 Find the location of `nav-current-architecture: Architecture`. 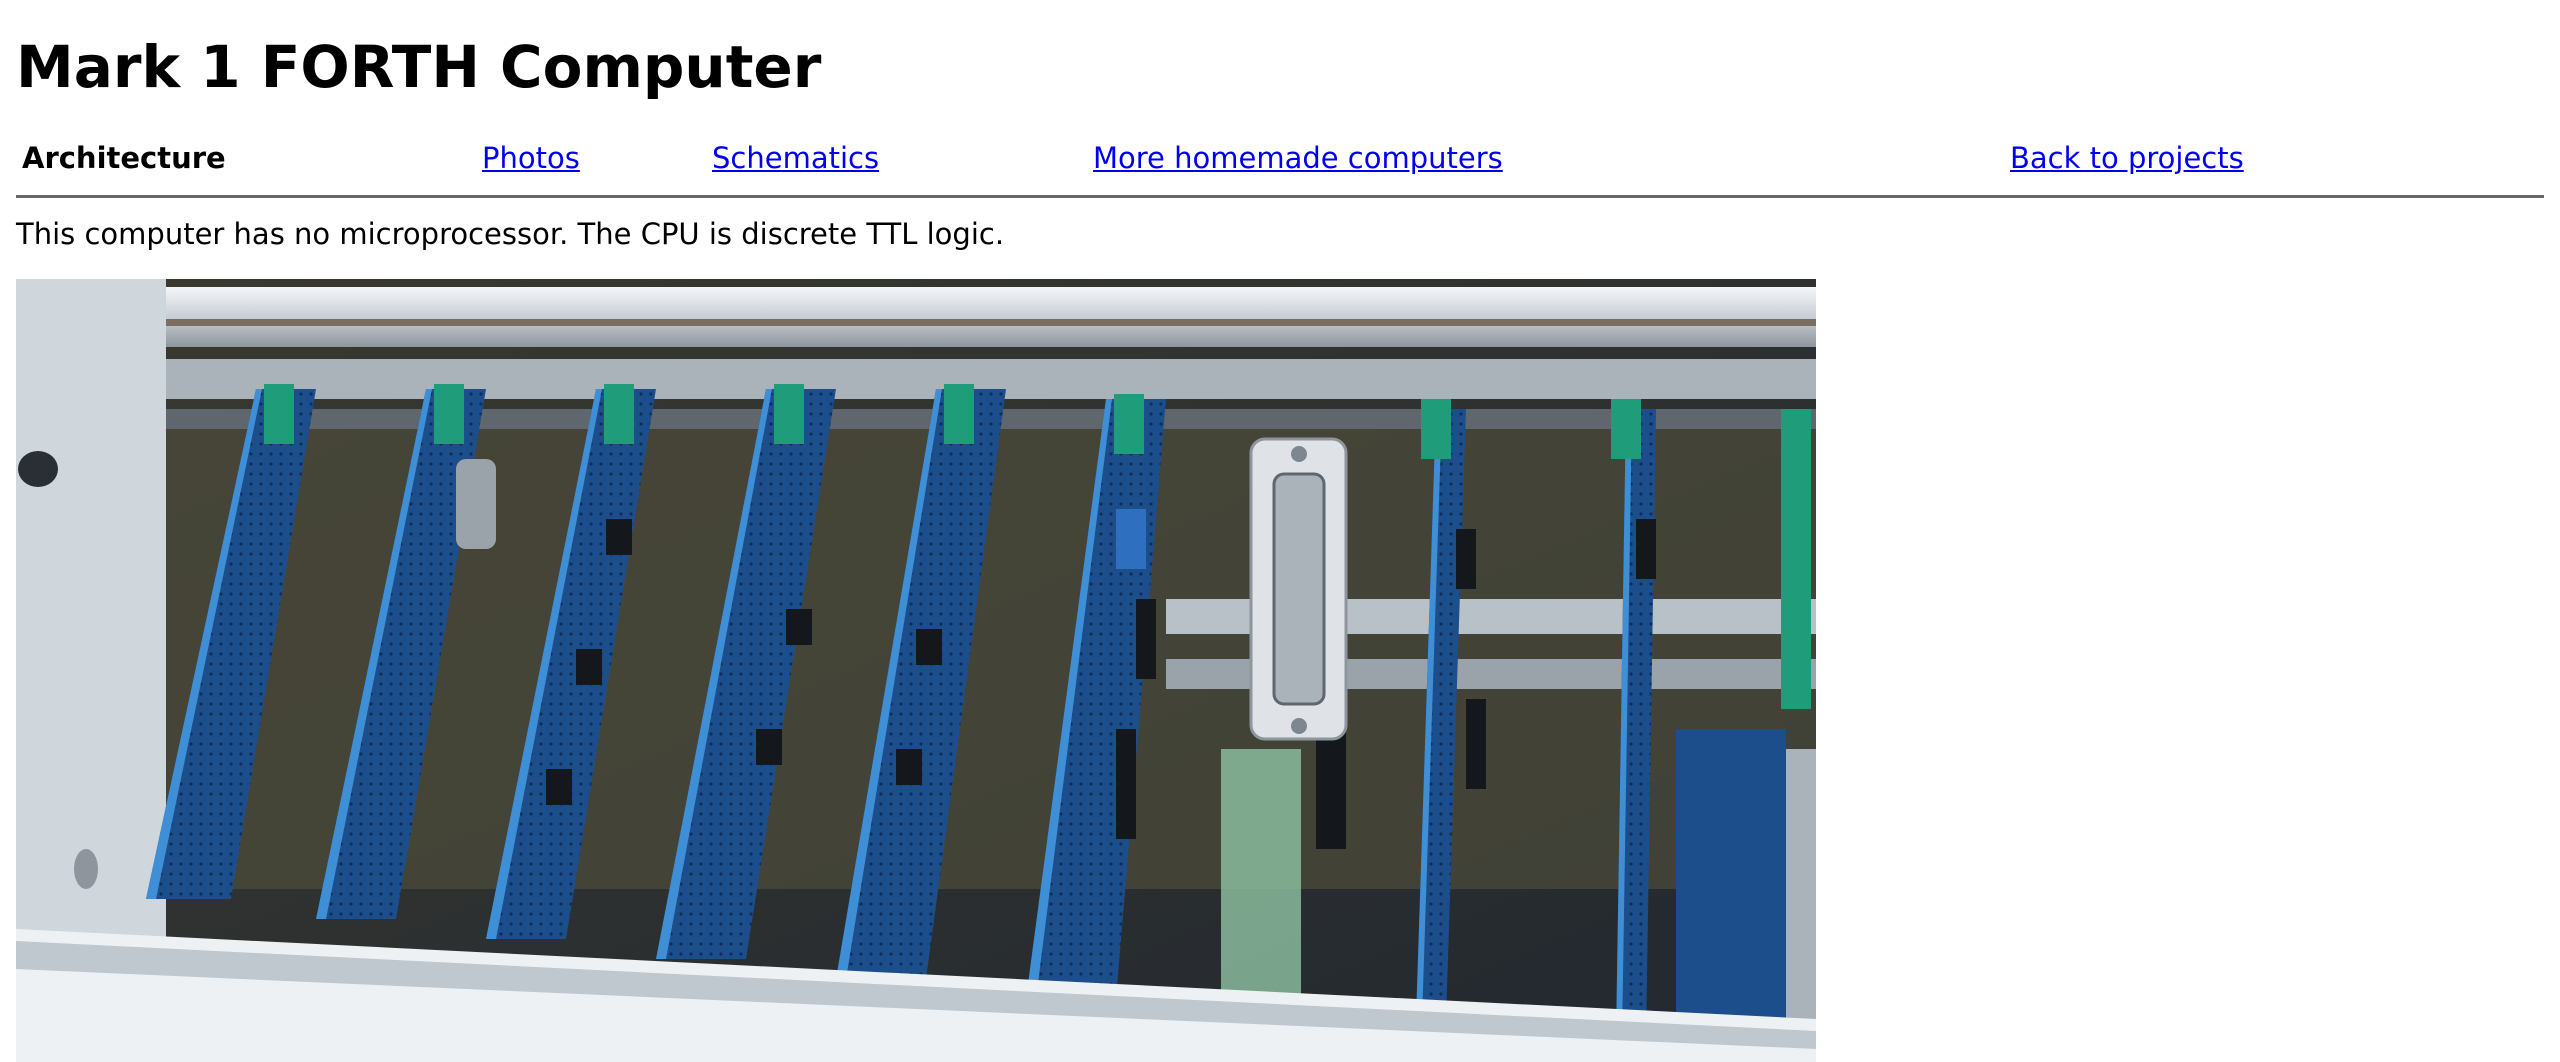

nav-current-architecture: Architecture is located at coordinates (124, 158).